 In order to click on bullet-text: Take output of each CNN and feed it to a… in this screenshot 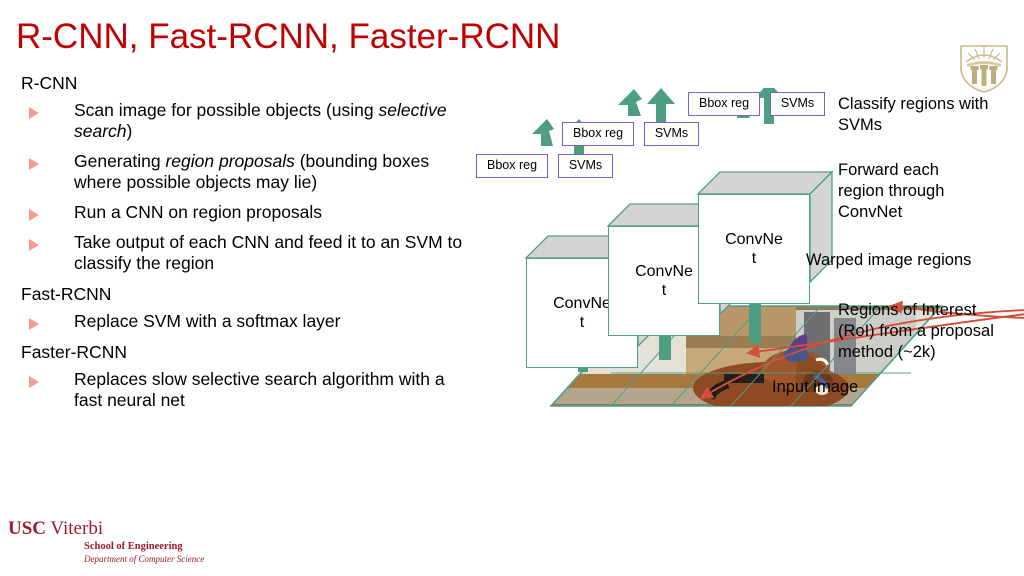, I will do `click(268, 252)`.